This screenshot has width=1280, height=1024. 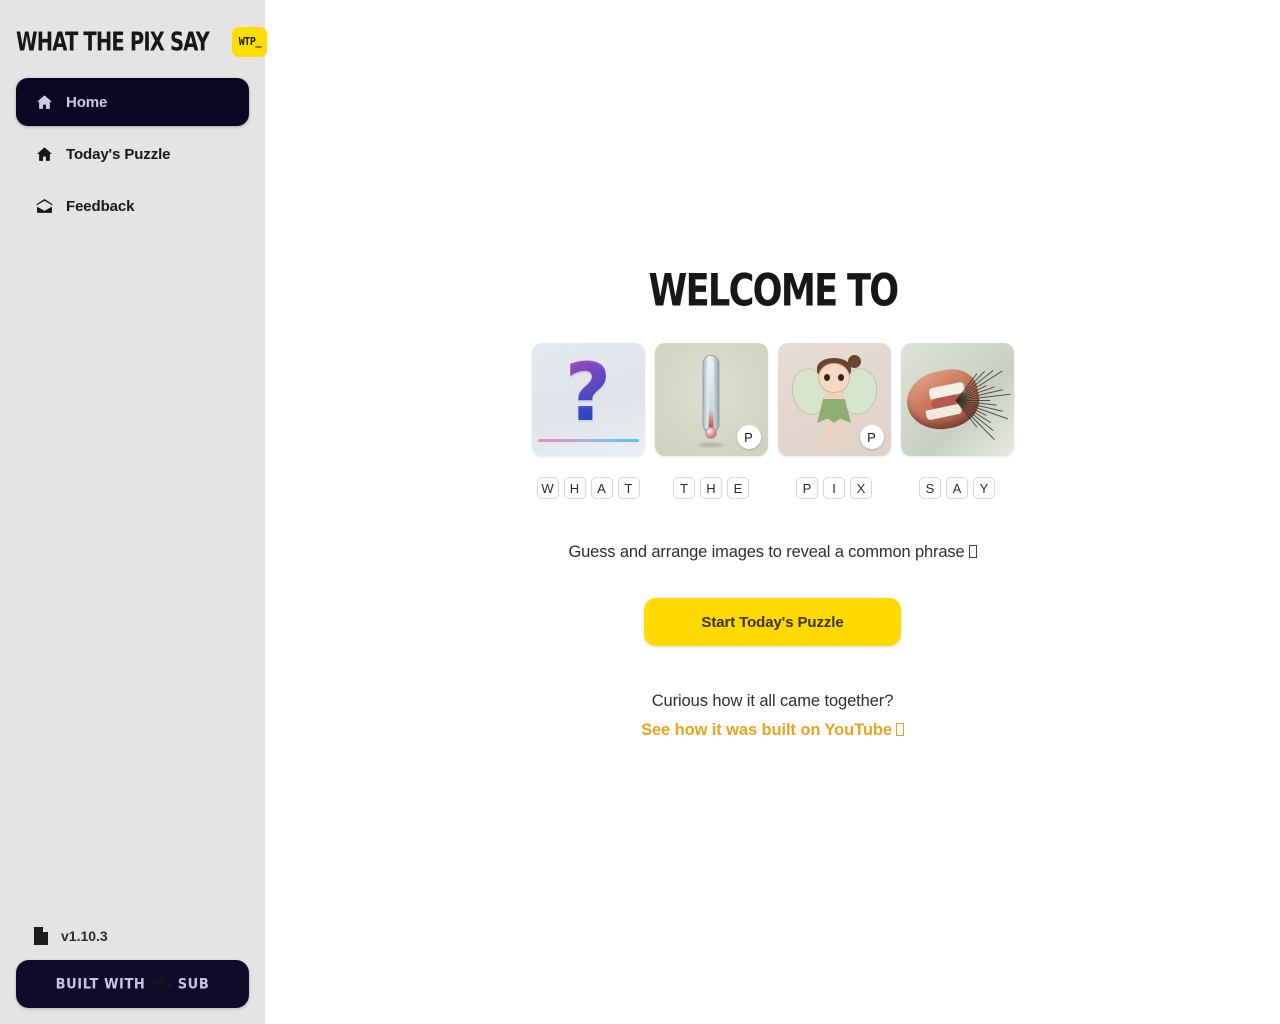 I want to click on letter-tile: E, so click(x=738, y=488).